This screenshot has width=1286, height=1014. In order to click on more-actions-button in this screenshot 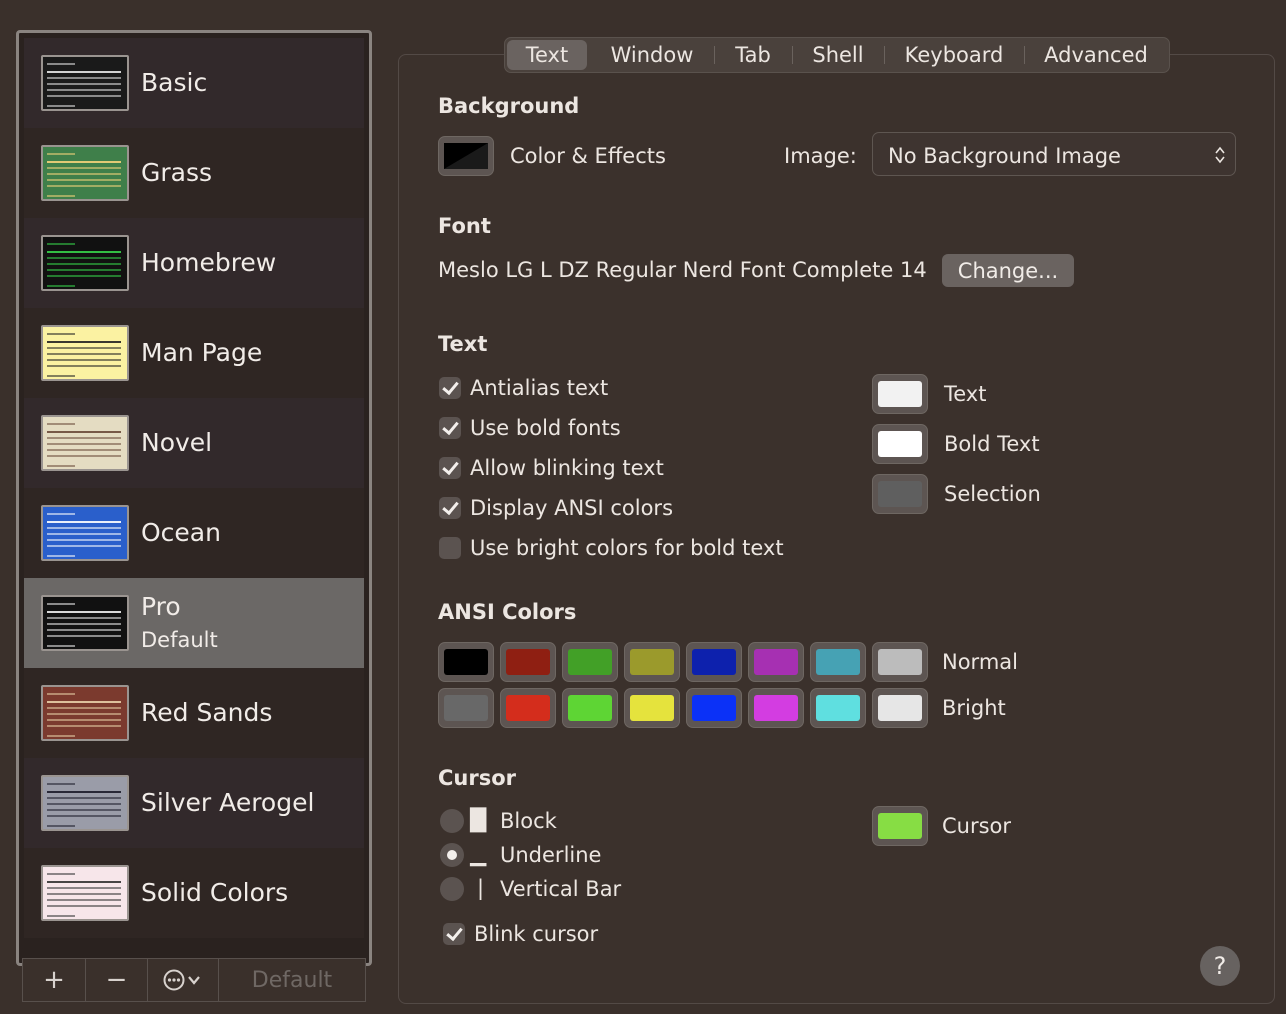, I will do `click(183, 980)`.